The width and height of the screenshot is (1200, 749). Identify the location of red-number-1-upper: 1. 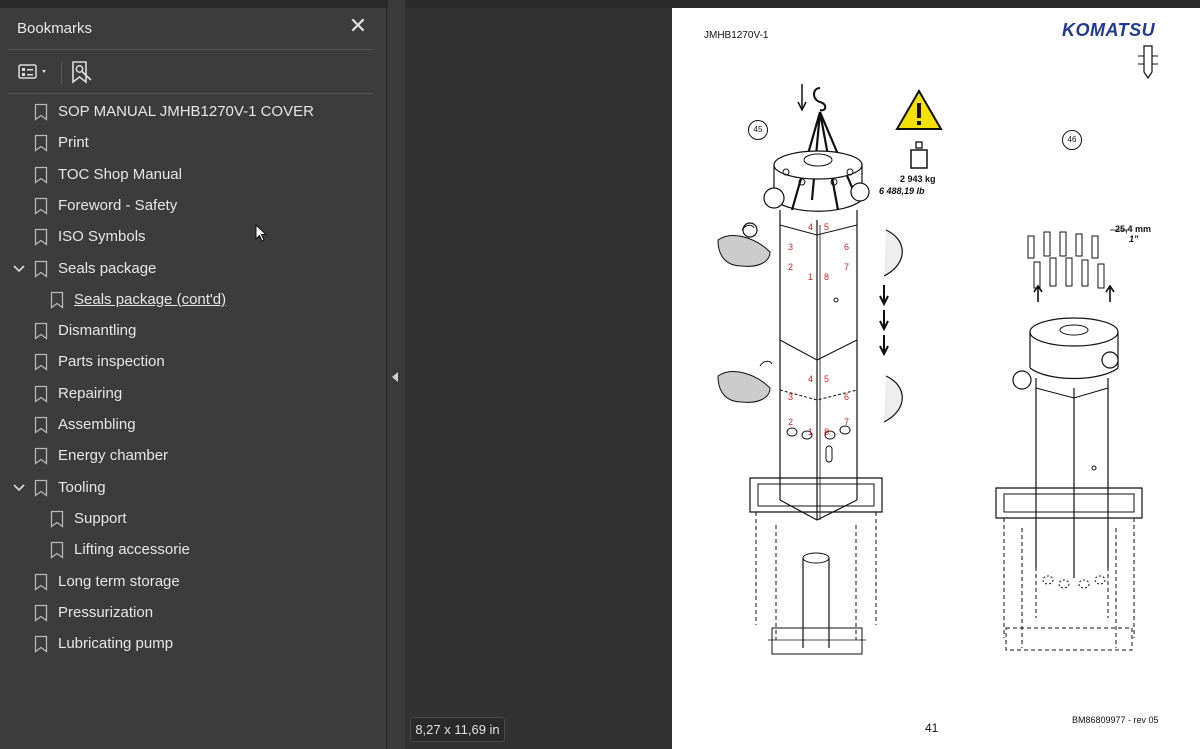
(810, 277).